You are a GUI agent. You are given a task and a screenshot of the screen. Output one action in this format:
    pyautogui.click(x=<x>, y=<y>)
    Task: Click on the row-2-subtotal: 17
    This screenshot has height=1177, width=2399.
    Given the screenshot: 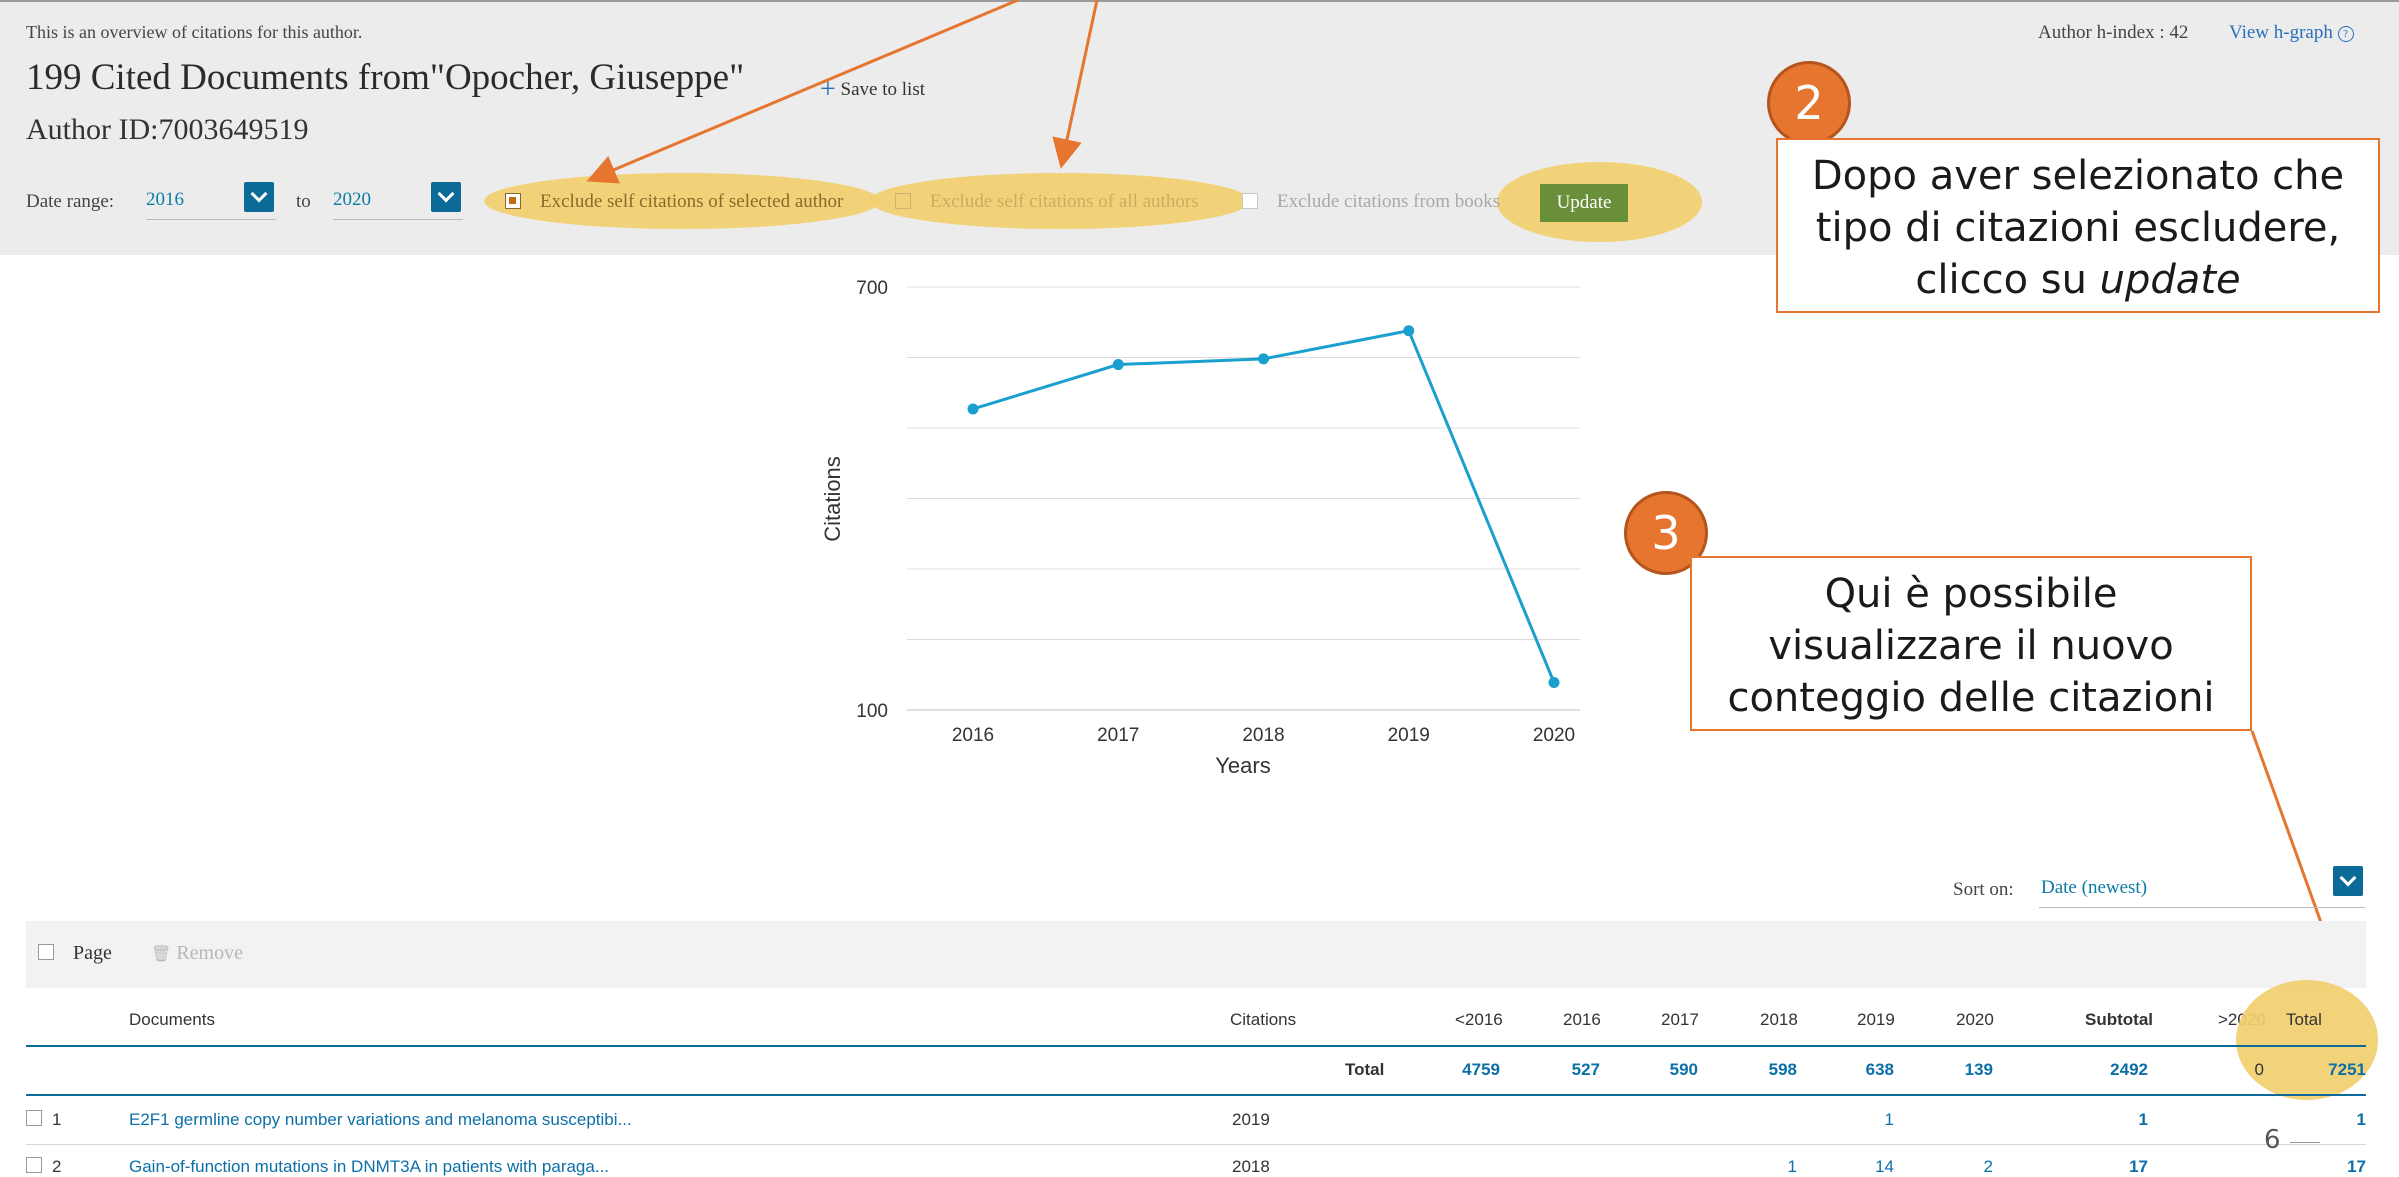 What is the action you would take?
    pyautogui.click(x=2113, y=1167)
    